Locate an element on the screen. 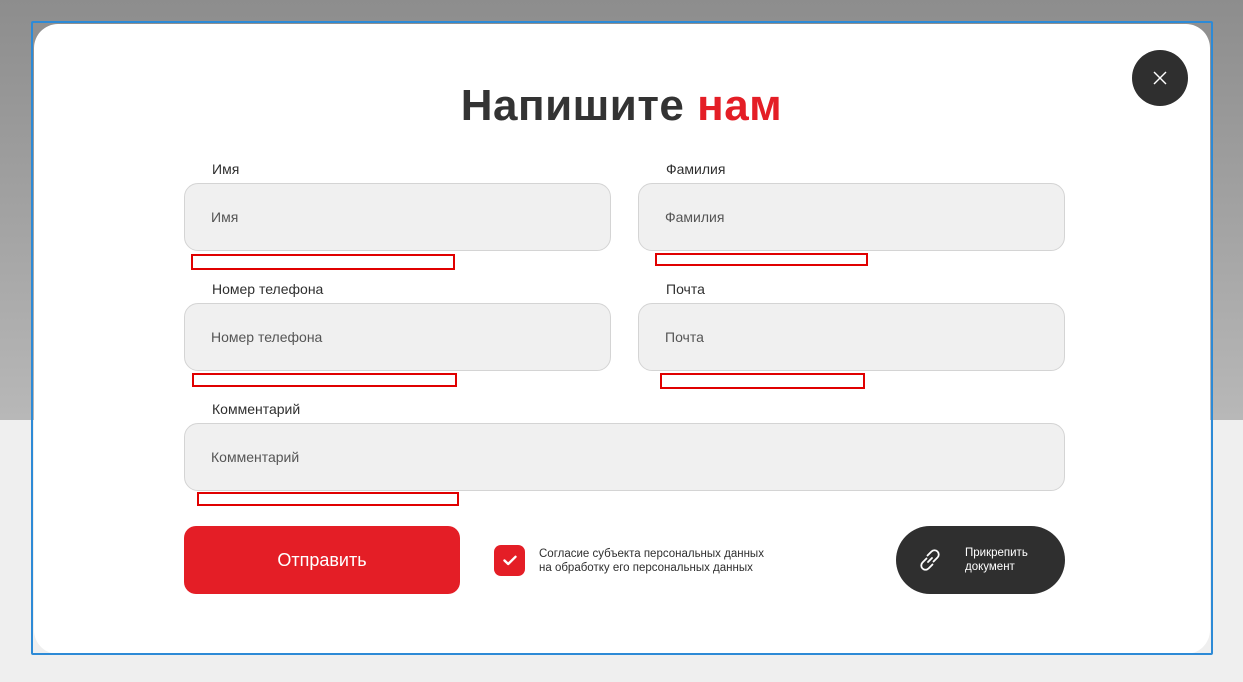  last-name-label: Фамилия is located at coordinates (696, 169).